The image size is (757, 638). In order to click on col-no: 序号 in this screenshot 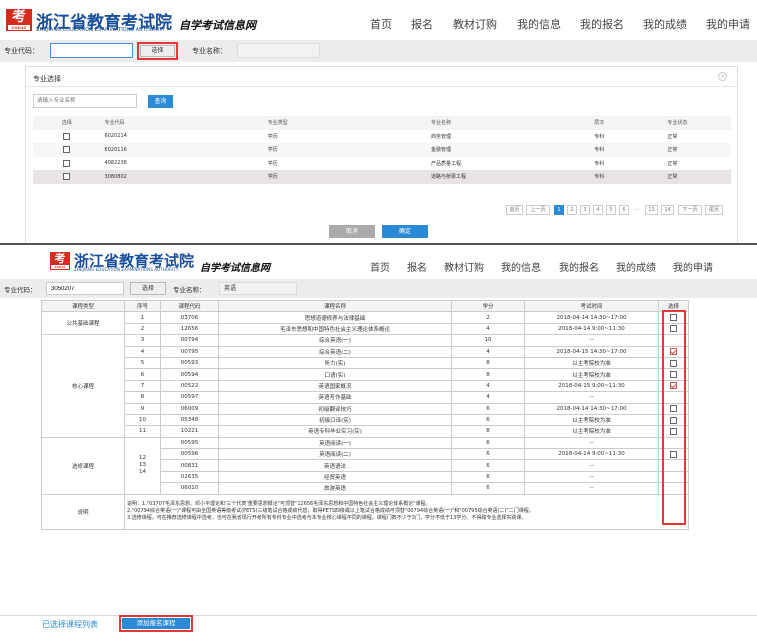, I will do `click(142, 306)`.